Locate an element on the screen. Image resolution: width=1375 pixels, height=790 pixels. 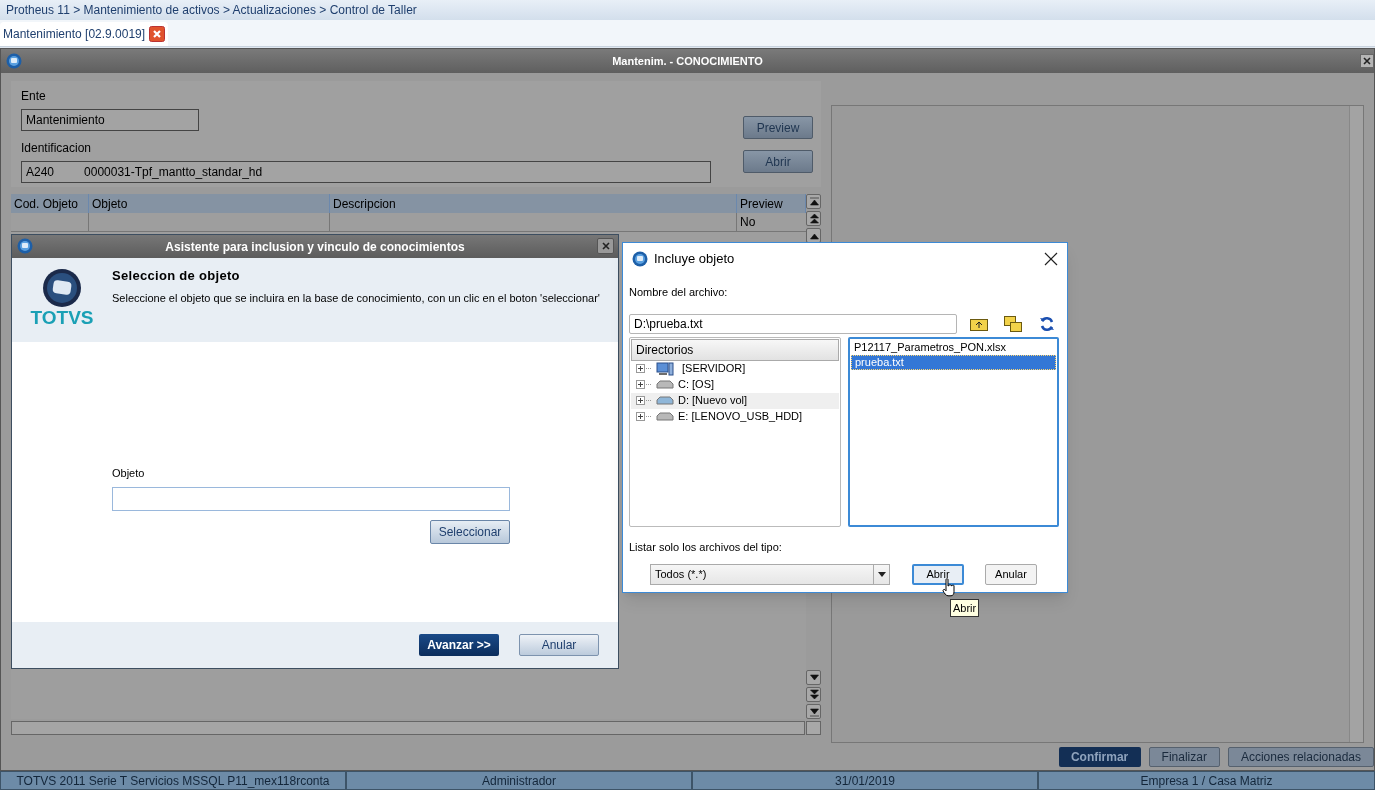
logo-icon is located at coordinates (62, 288).